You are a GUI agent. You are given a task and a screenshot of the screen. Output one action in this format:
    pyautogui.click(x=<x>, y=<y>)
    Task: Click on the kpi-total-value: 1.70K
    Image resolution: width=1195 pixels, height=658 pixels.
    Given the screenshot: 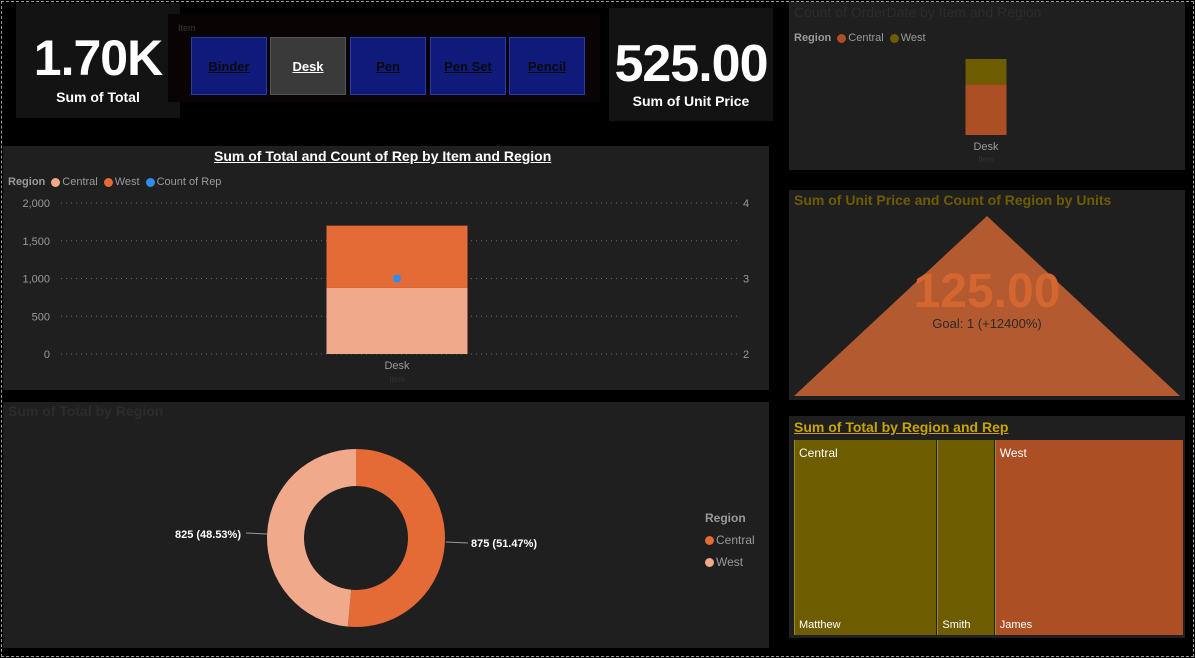 What is the action you would take?
    pyautogui.click(x=98, y=58)
    